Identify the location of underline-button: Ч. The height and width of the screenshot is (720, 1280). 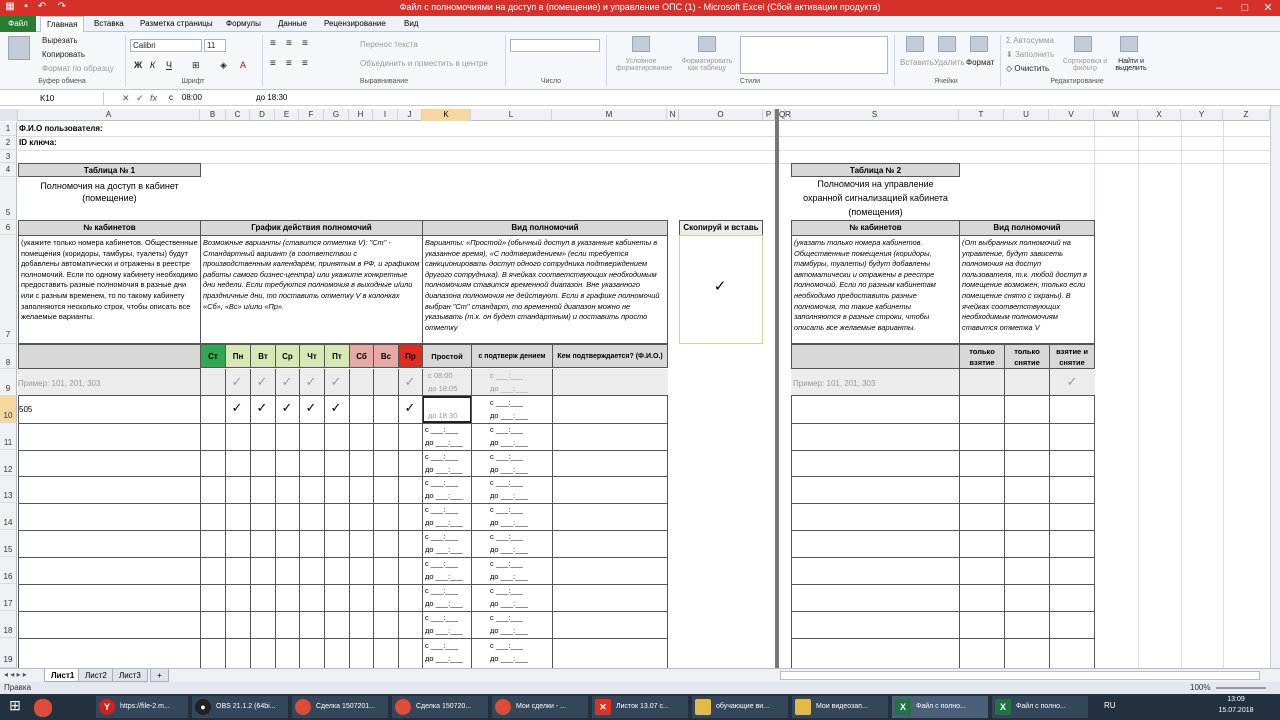
(169, 65).